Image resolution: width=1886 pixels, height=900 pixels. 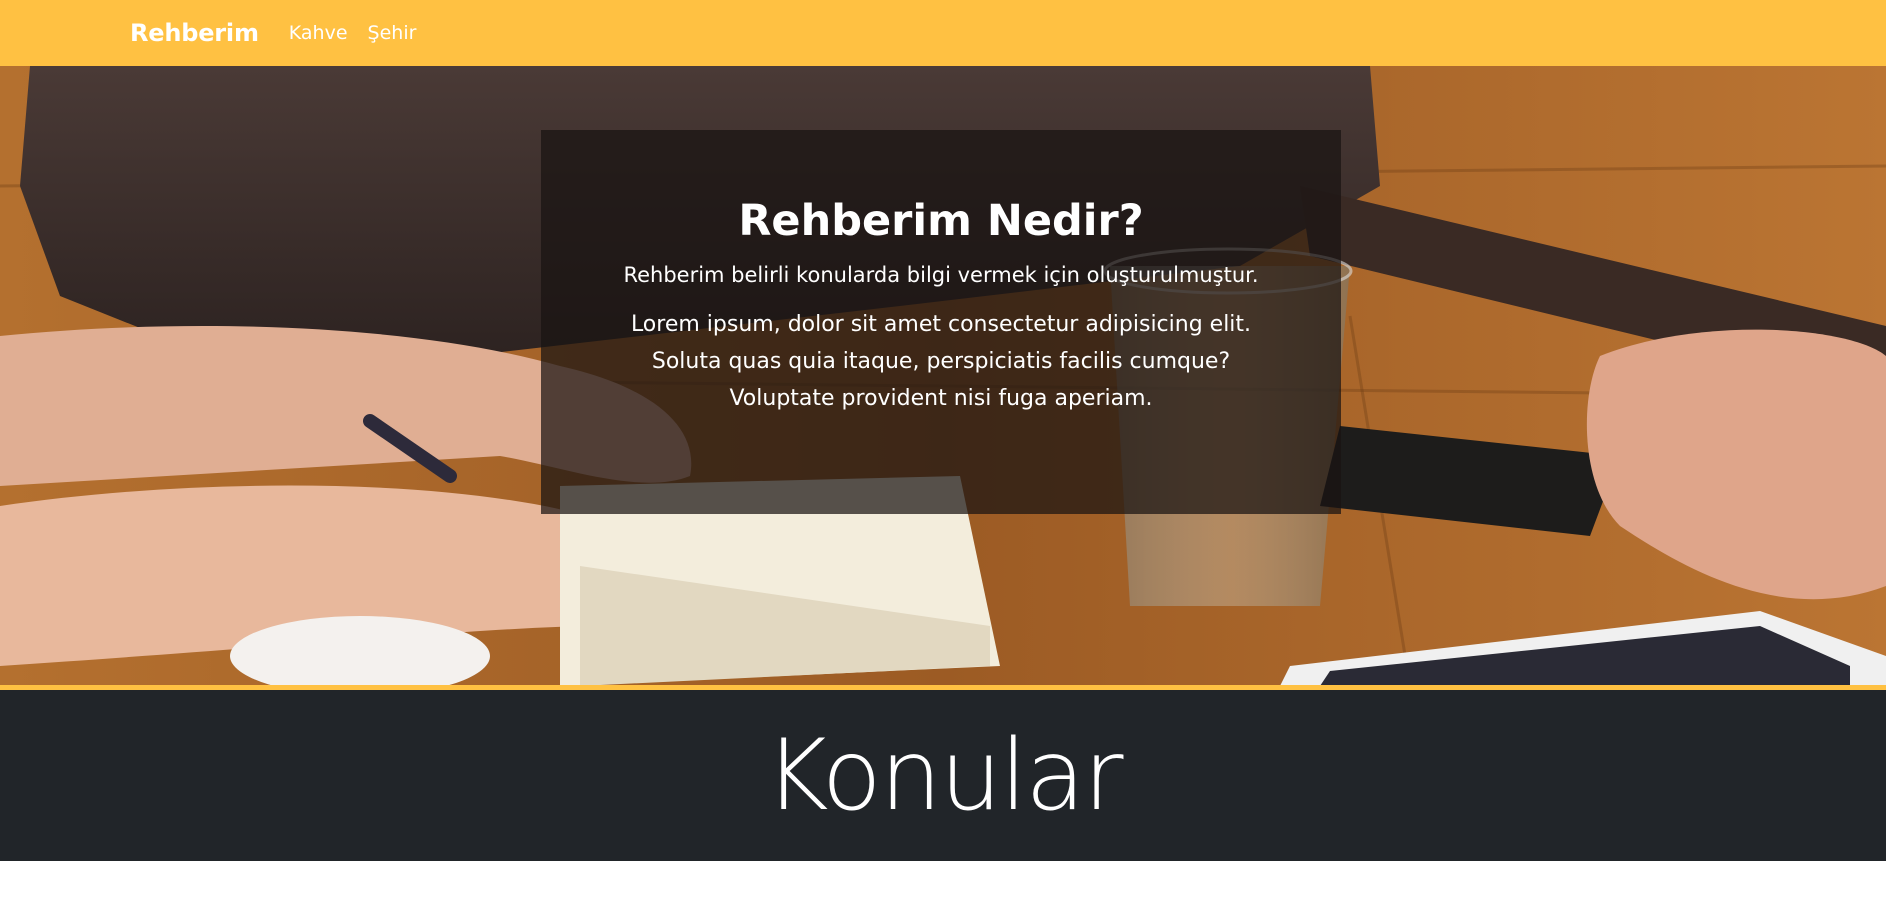 What do you see at coordinates (943, 33) in the screenshot?
I see `top-navbar: Rehberim Kahve Şehir` at bounding box center [943, 33].